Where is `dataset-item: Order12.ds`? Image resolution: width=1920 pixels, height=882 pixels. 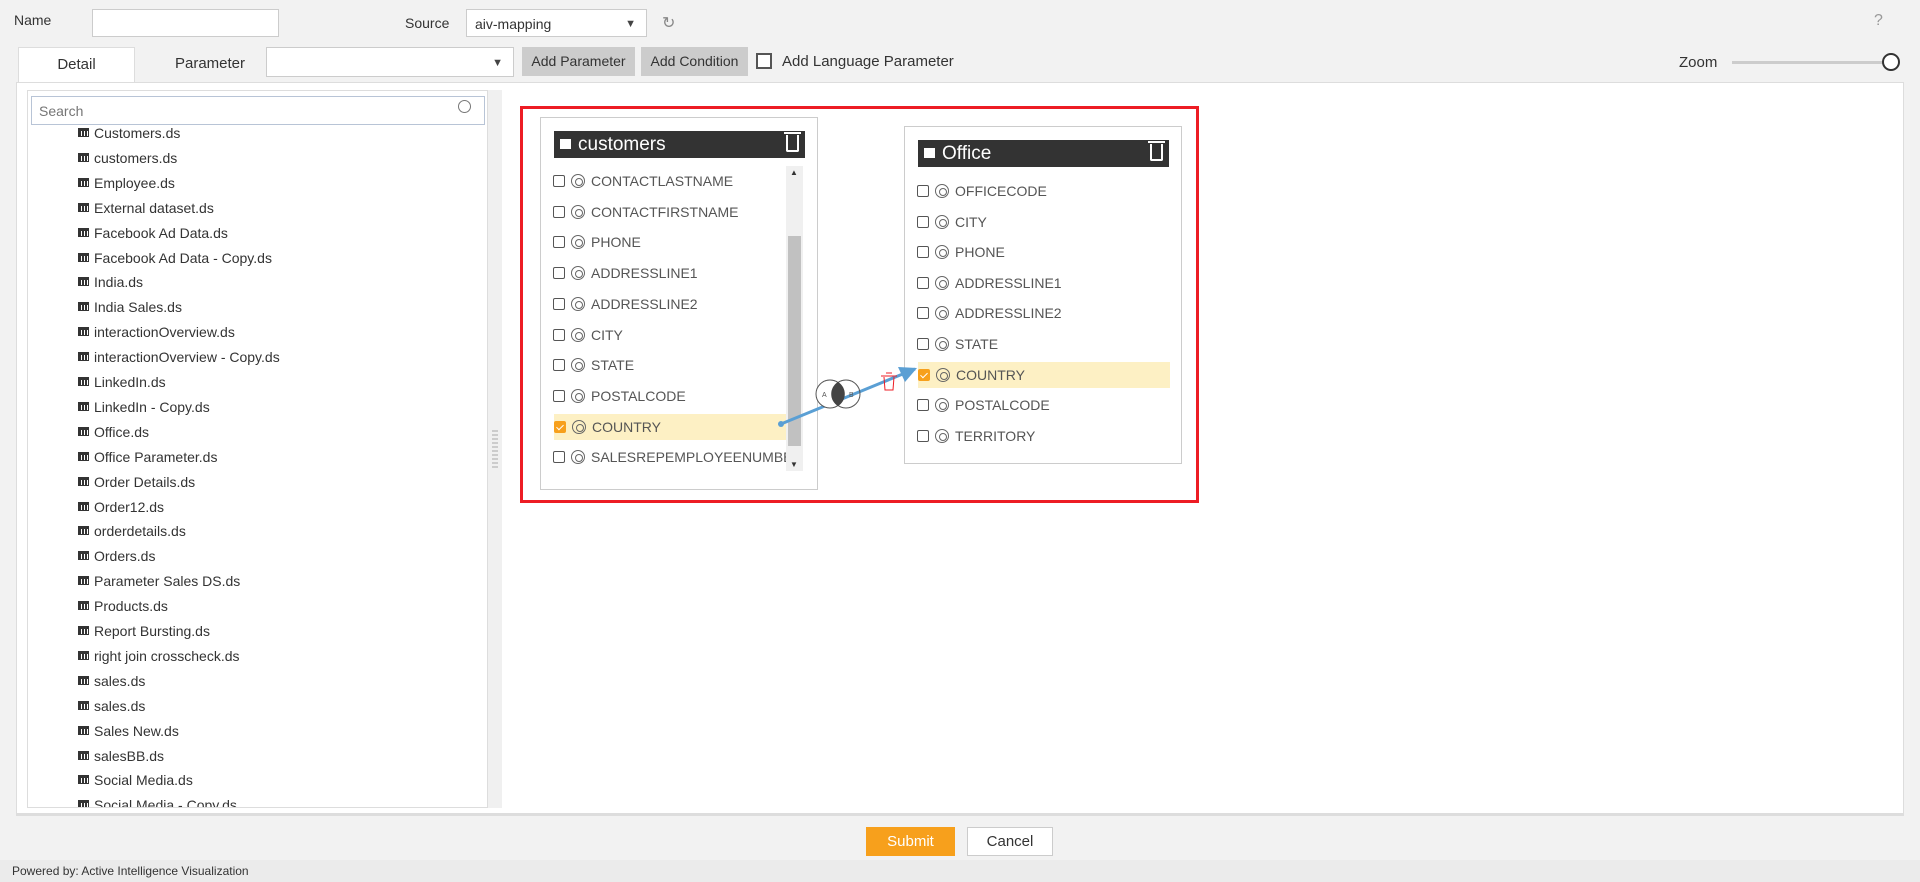
dataset-item: Order12.ds is located at coordinates (121, 507).